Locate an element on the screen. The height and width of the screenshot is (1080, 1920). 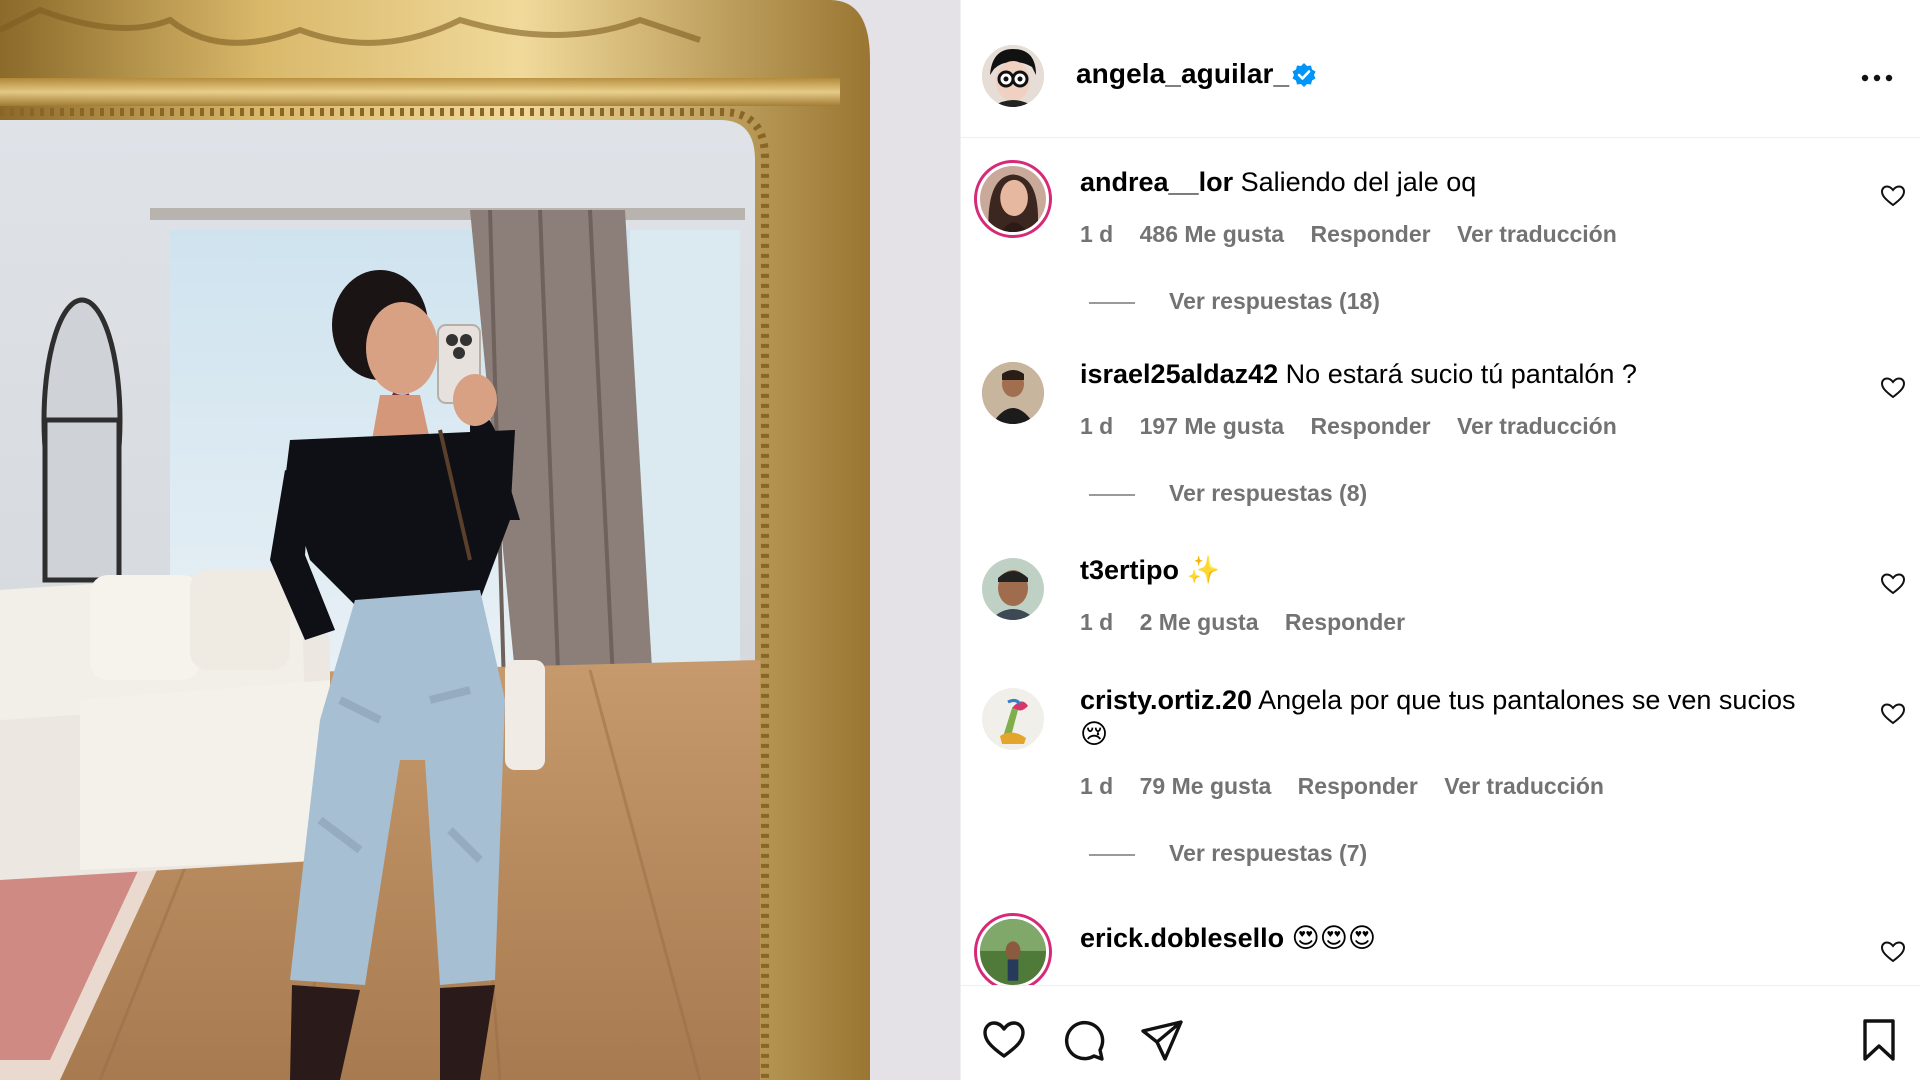
edna-mode-avatar-image is located at coordinates (1013, 76).